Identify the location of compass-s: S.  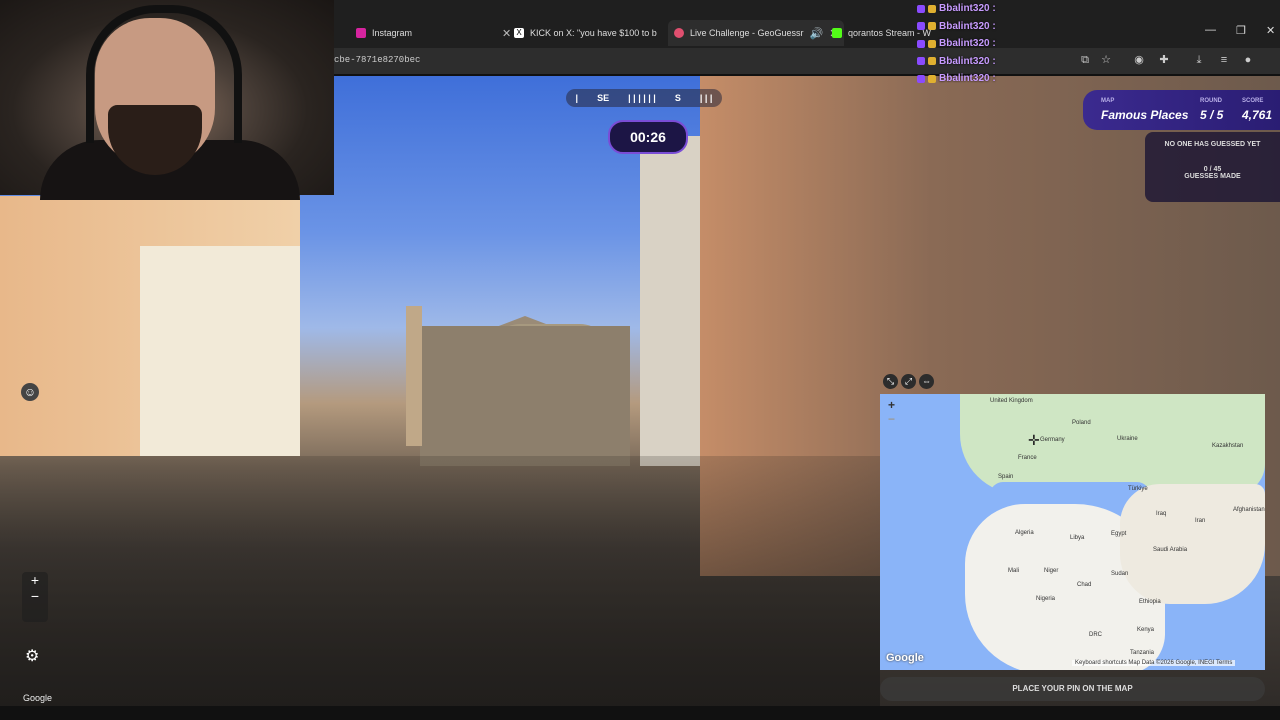
(677, 98).